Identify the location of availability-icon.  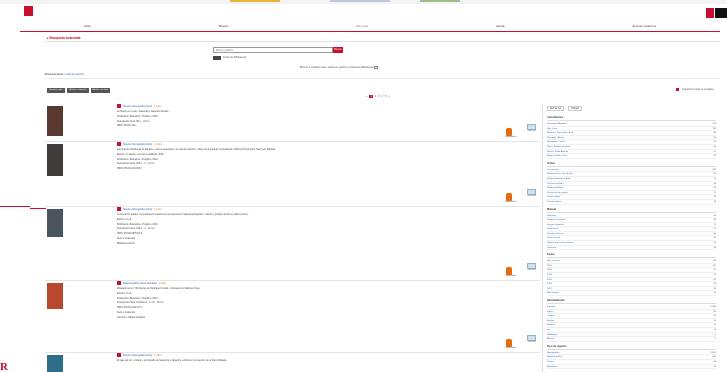
(509, 343).